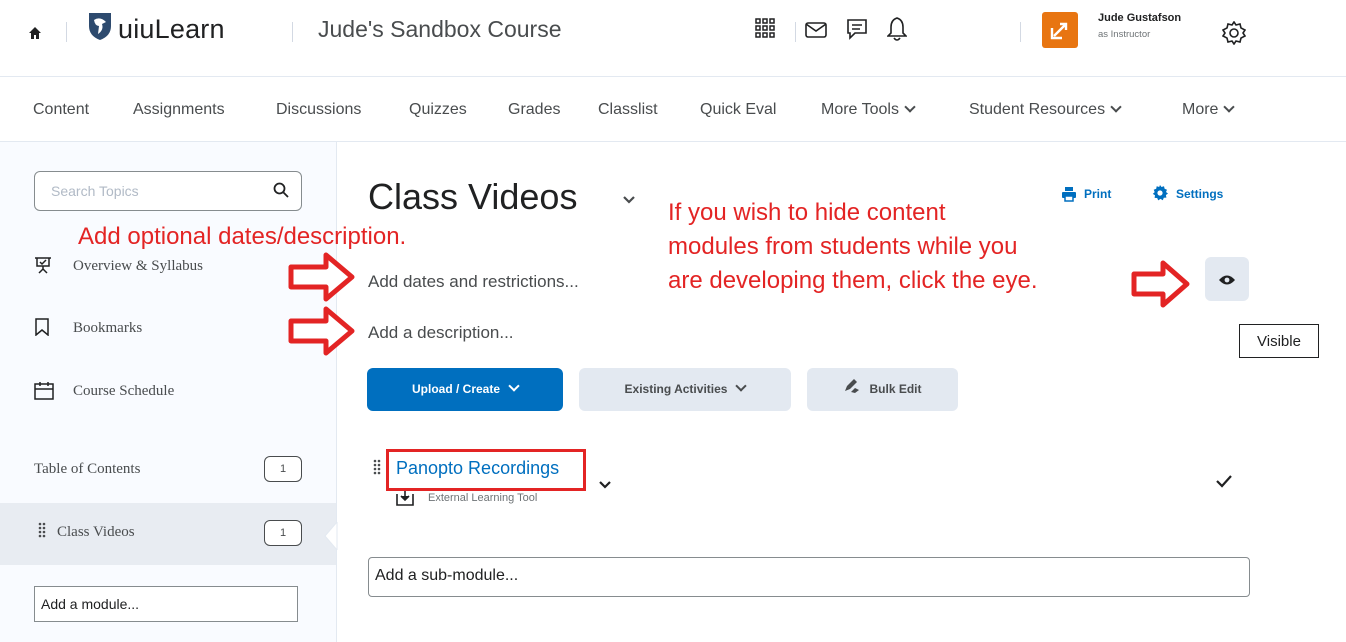  Describe the element at coordinates (534, 110) in the screenshot. I see `nav-grades: Grades` at that location.